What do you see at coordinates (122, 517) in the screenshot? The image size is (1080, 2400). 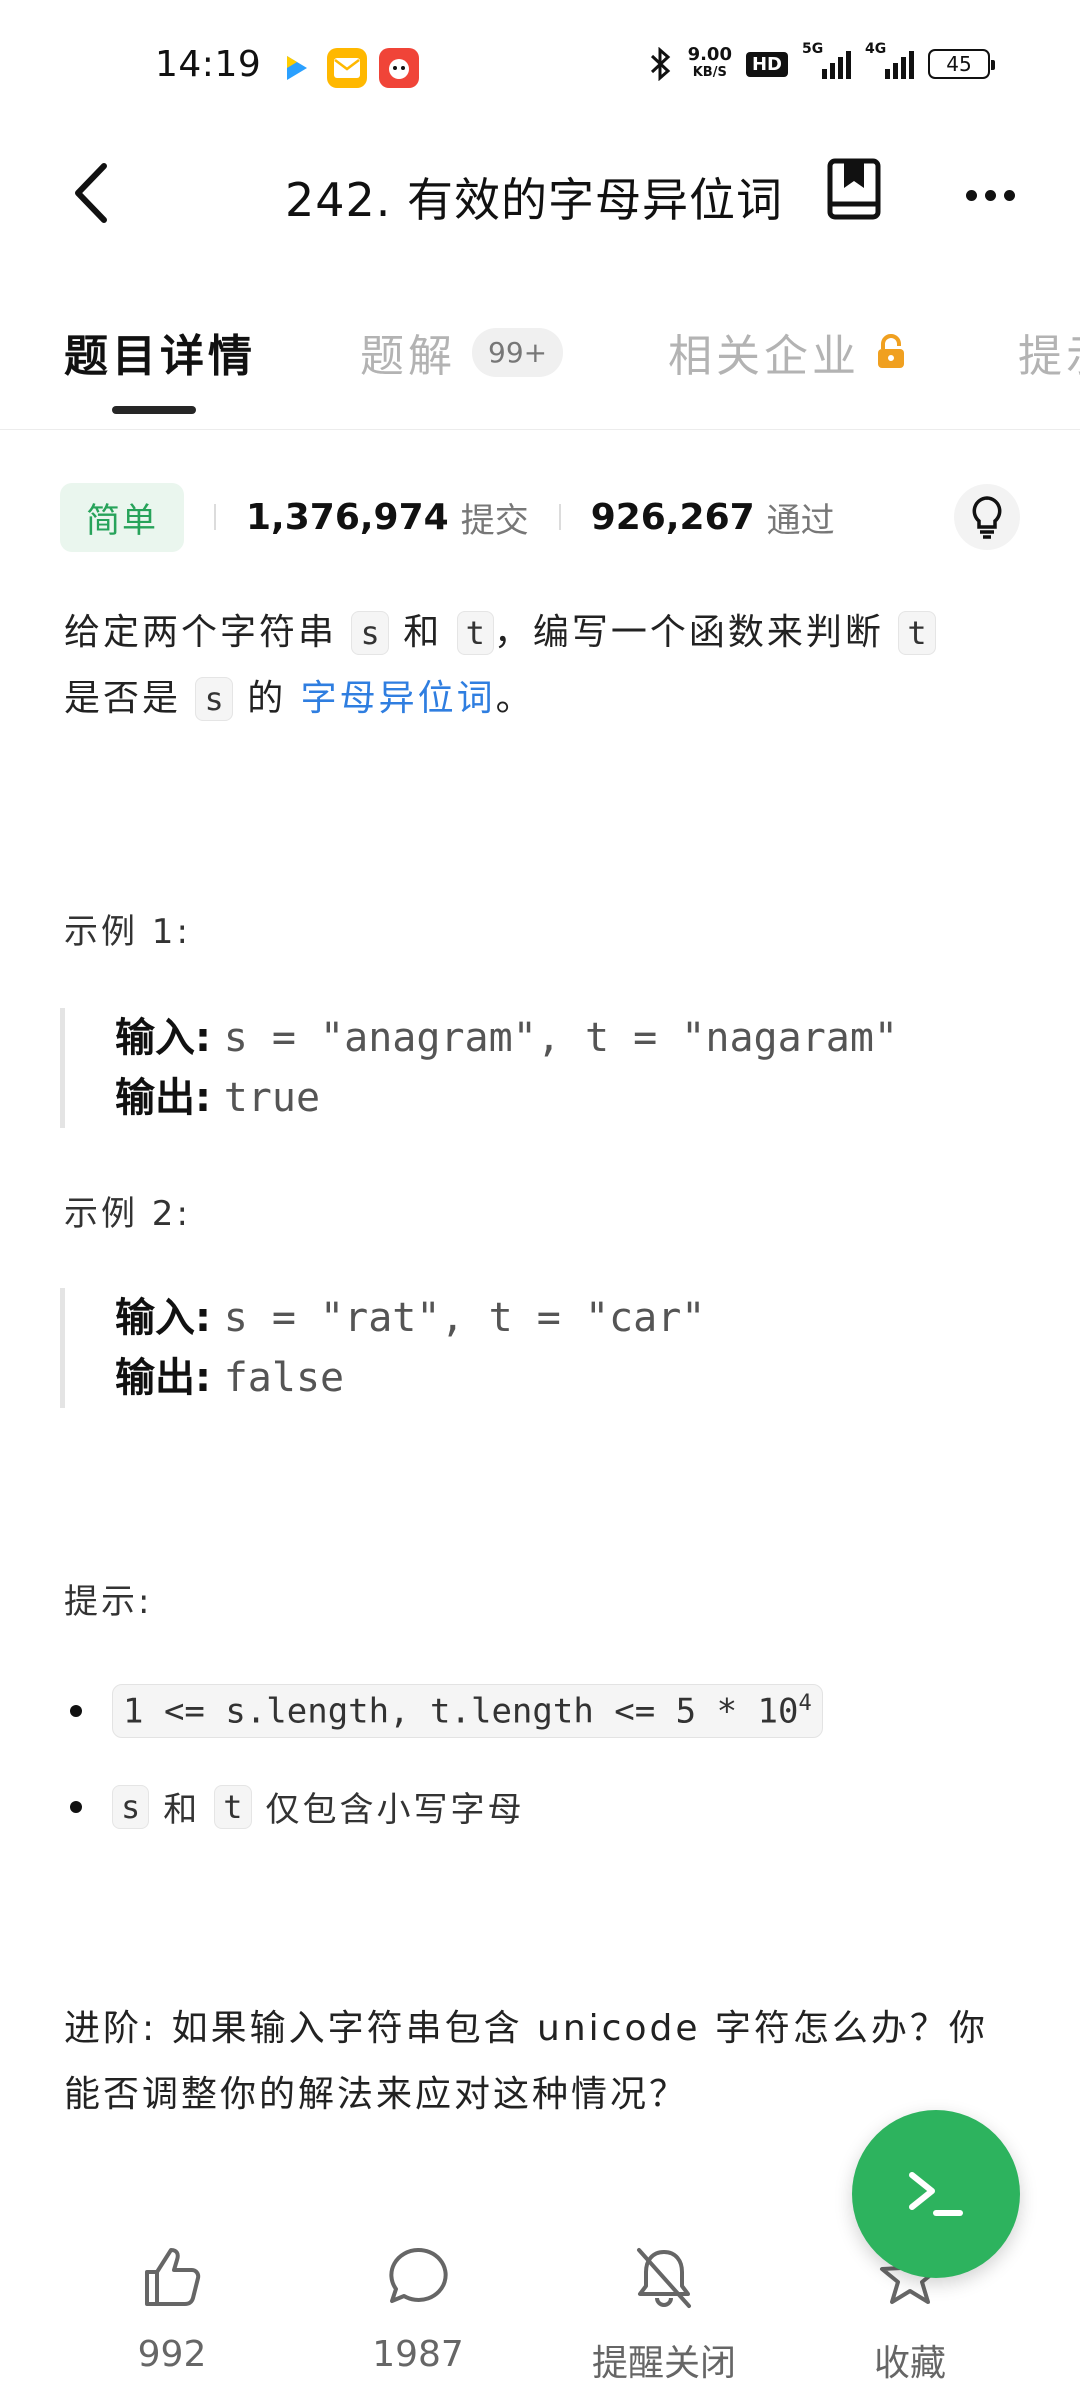 I see `difficulty-badge: 简单` at bounding box center [122, 517].